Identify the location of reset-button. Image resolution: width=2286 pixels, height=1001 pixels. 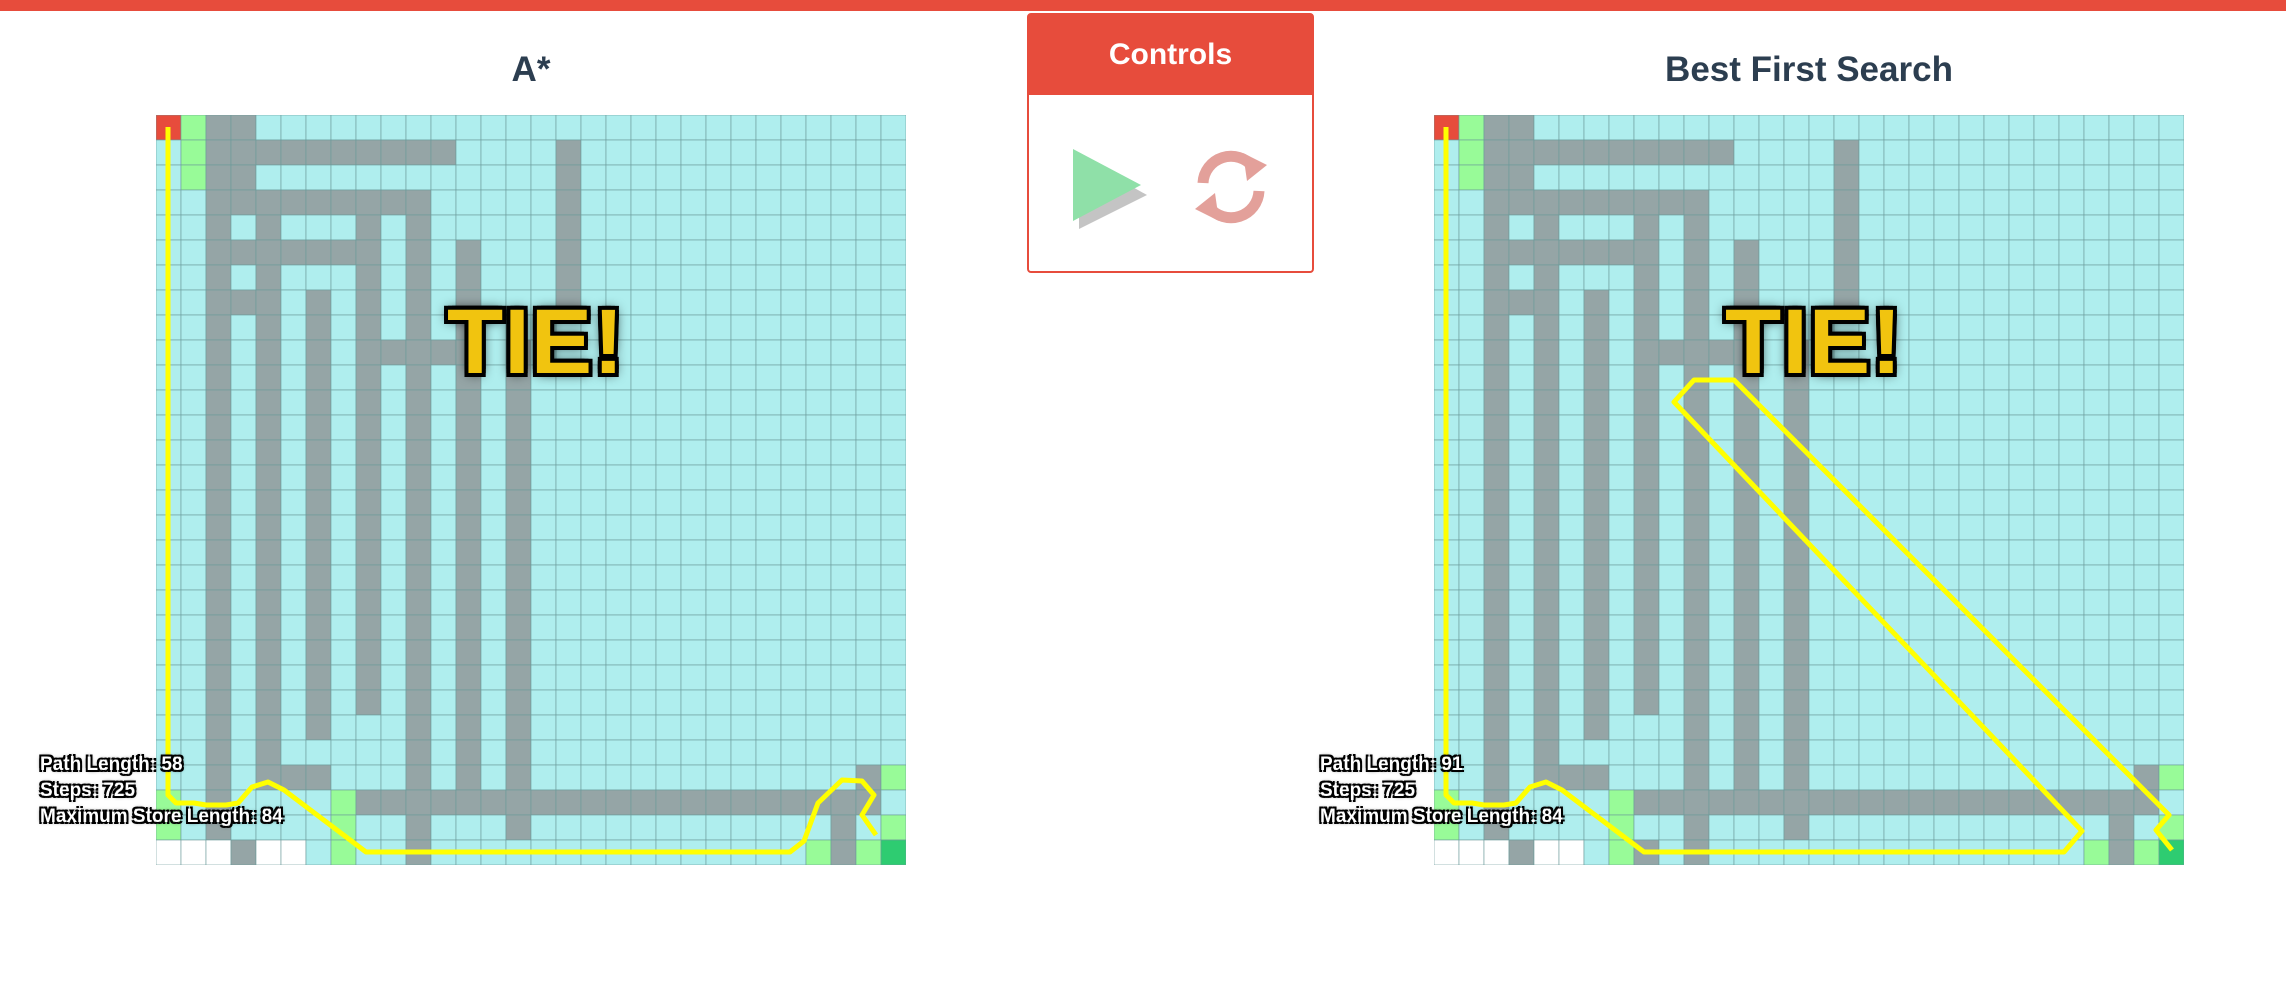
(1231, 189).